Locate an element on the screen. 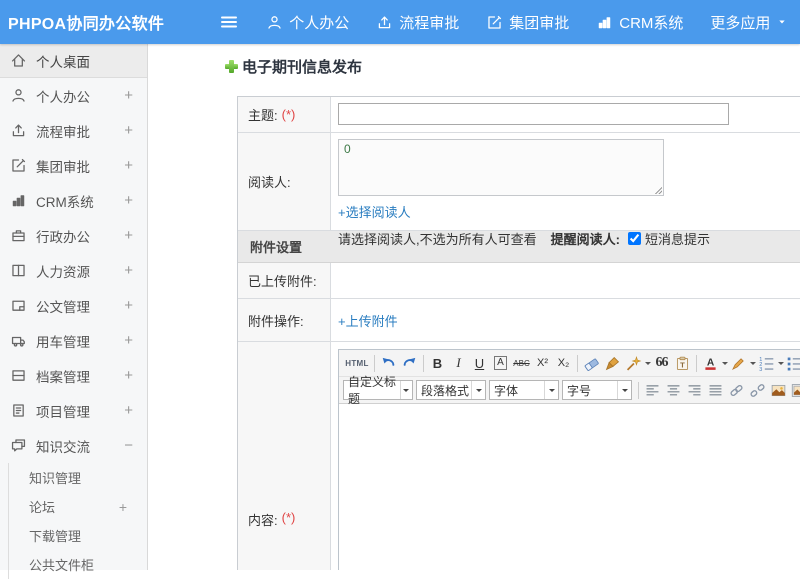  sidebar-item-0: 个人桌面 is located at coordinates (73, 61).